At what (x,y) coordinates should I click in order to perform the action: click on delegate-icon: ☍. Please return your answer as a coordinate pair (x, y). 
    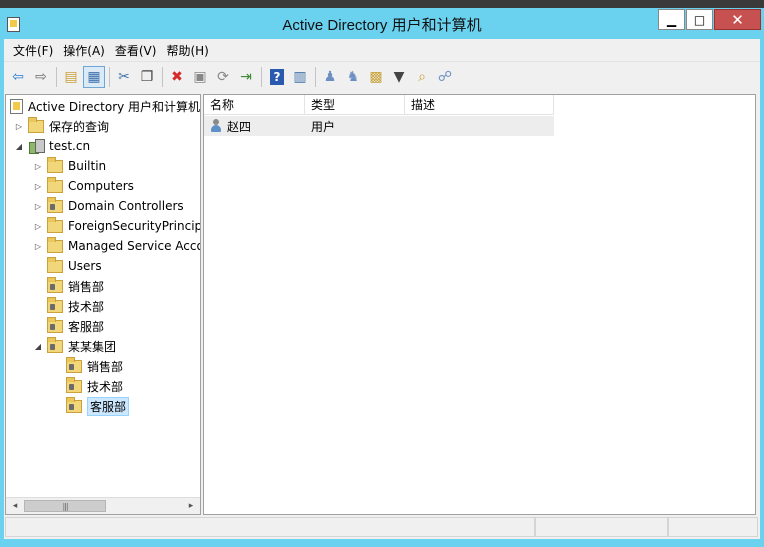
    Looking at the image, I should click on (445, 77).